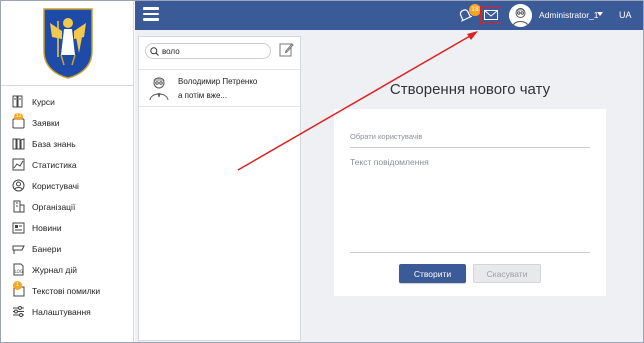  Describe the element at coordinates (218, 81) in the screenshot. I see `chat-contact-name: Володимир Петренко` at that location.